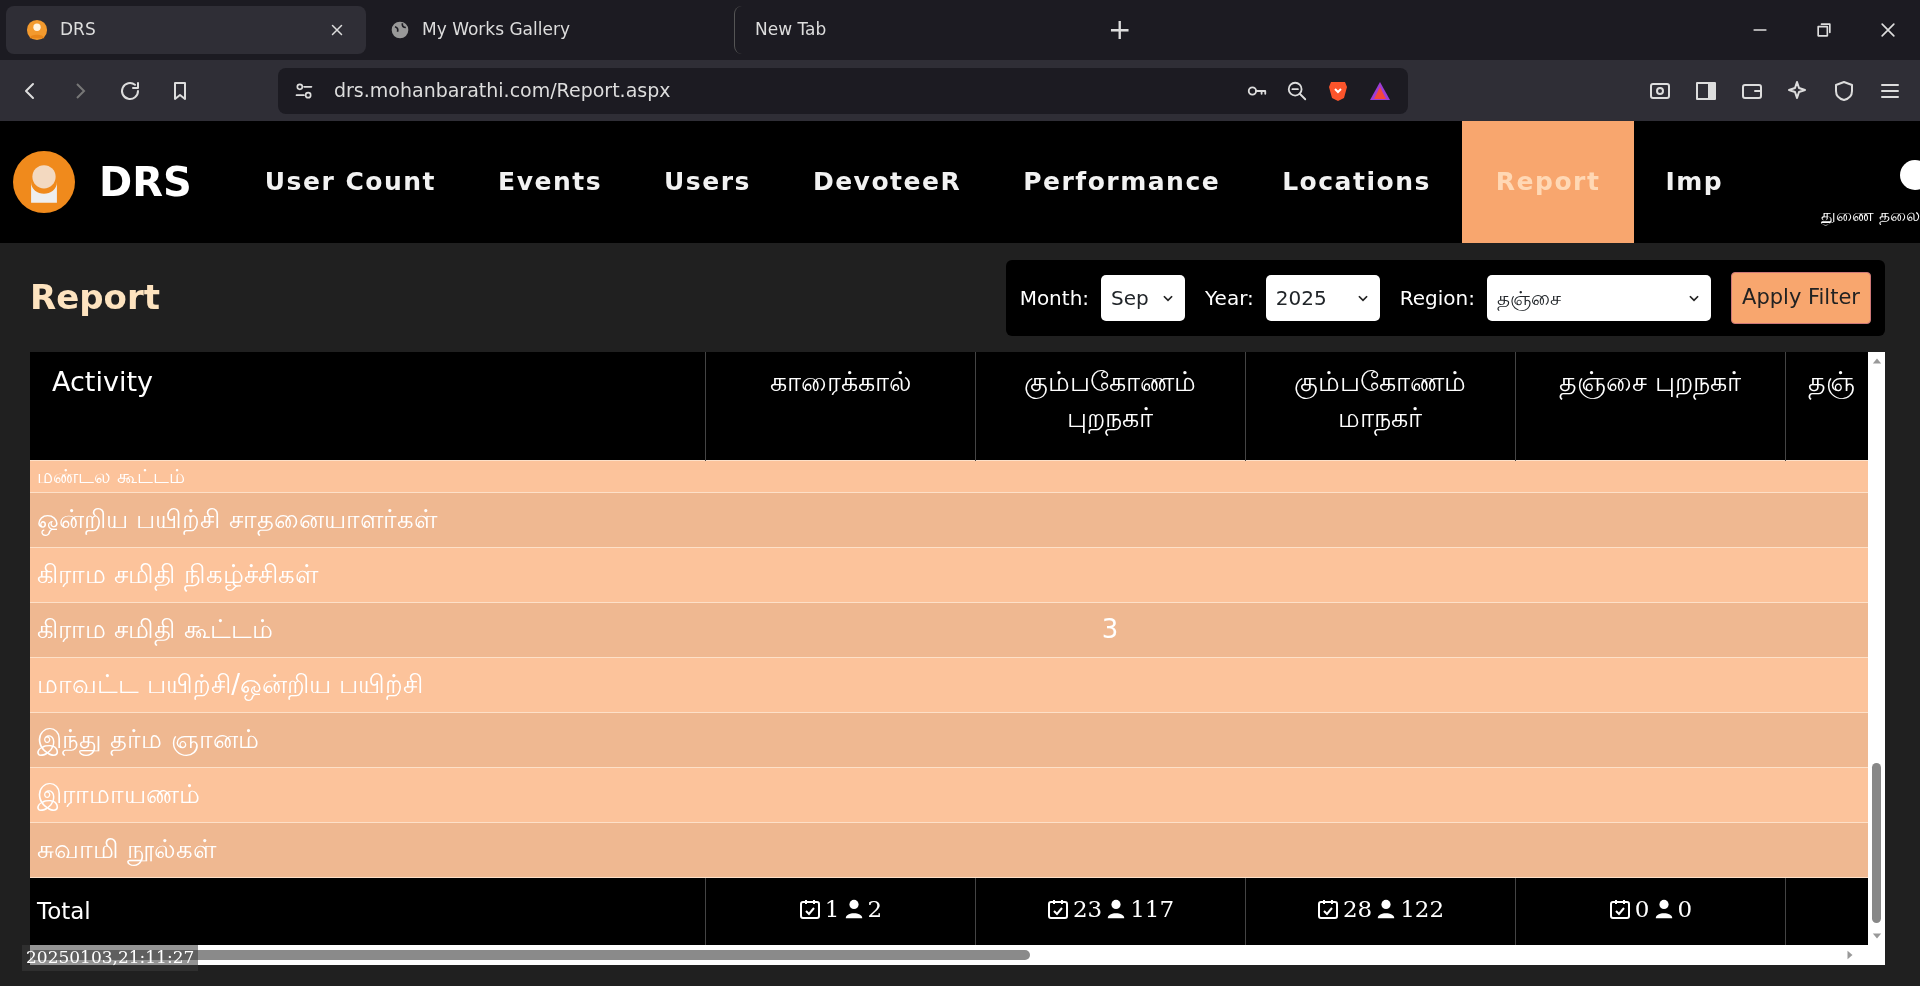 This screenshot has width=1920, height=986. What do you see at coordinates (186, 30) in the screenshot?
I see `browser-tab: DRS` at bounding box center [186, 30].